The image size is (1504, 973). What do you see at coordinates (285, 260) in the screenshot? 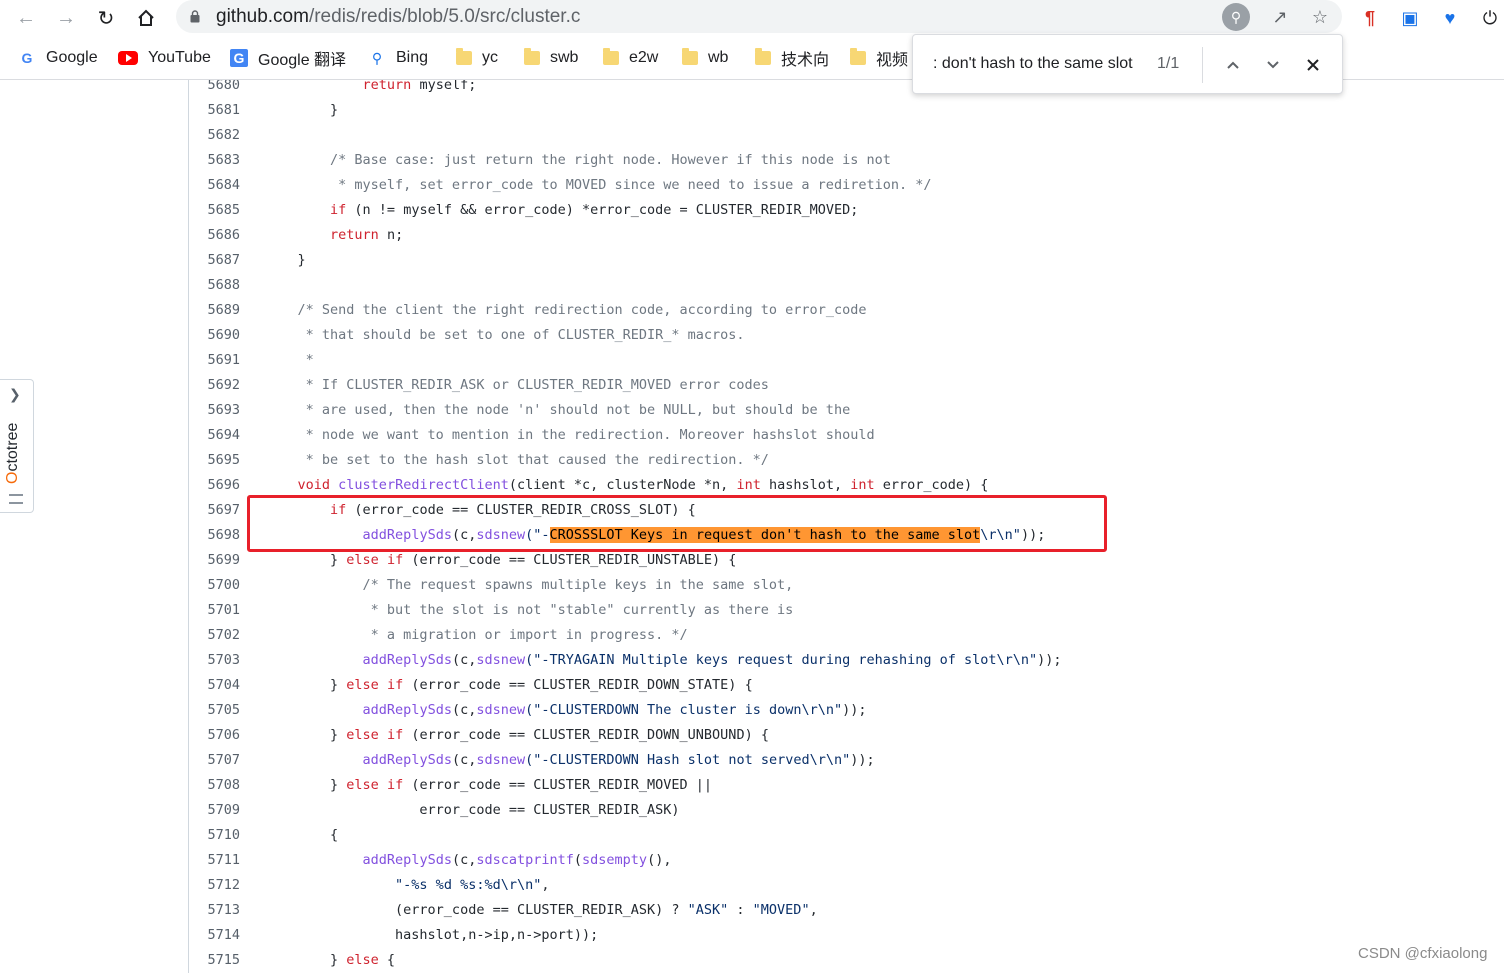
I see `code-text: }` at bounding box center [285, 260].